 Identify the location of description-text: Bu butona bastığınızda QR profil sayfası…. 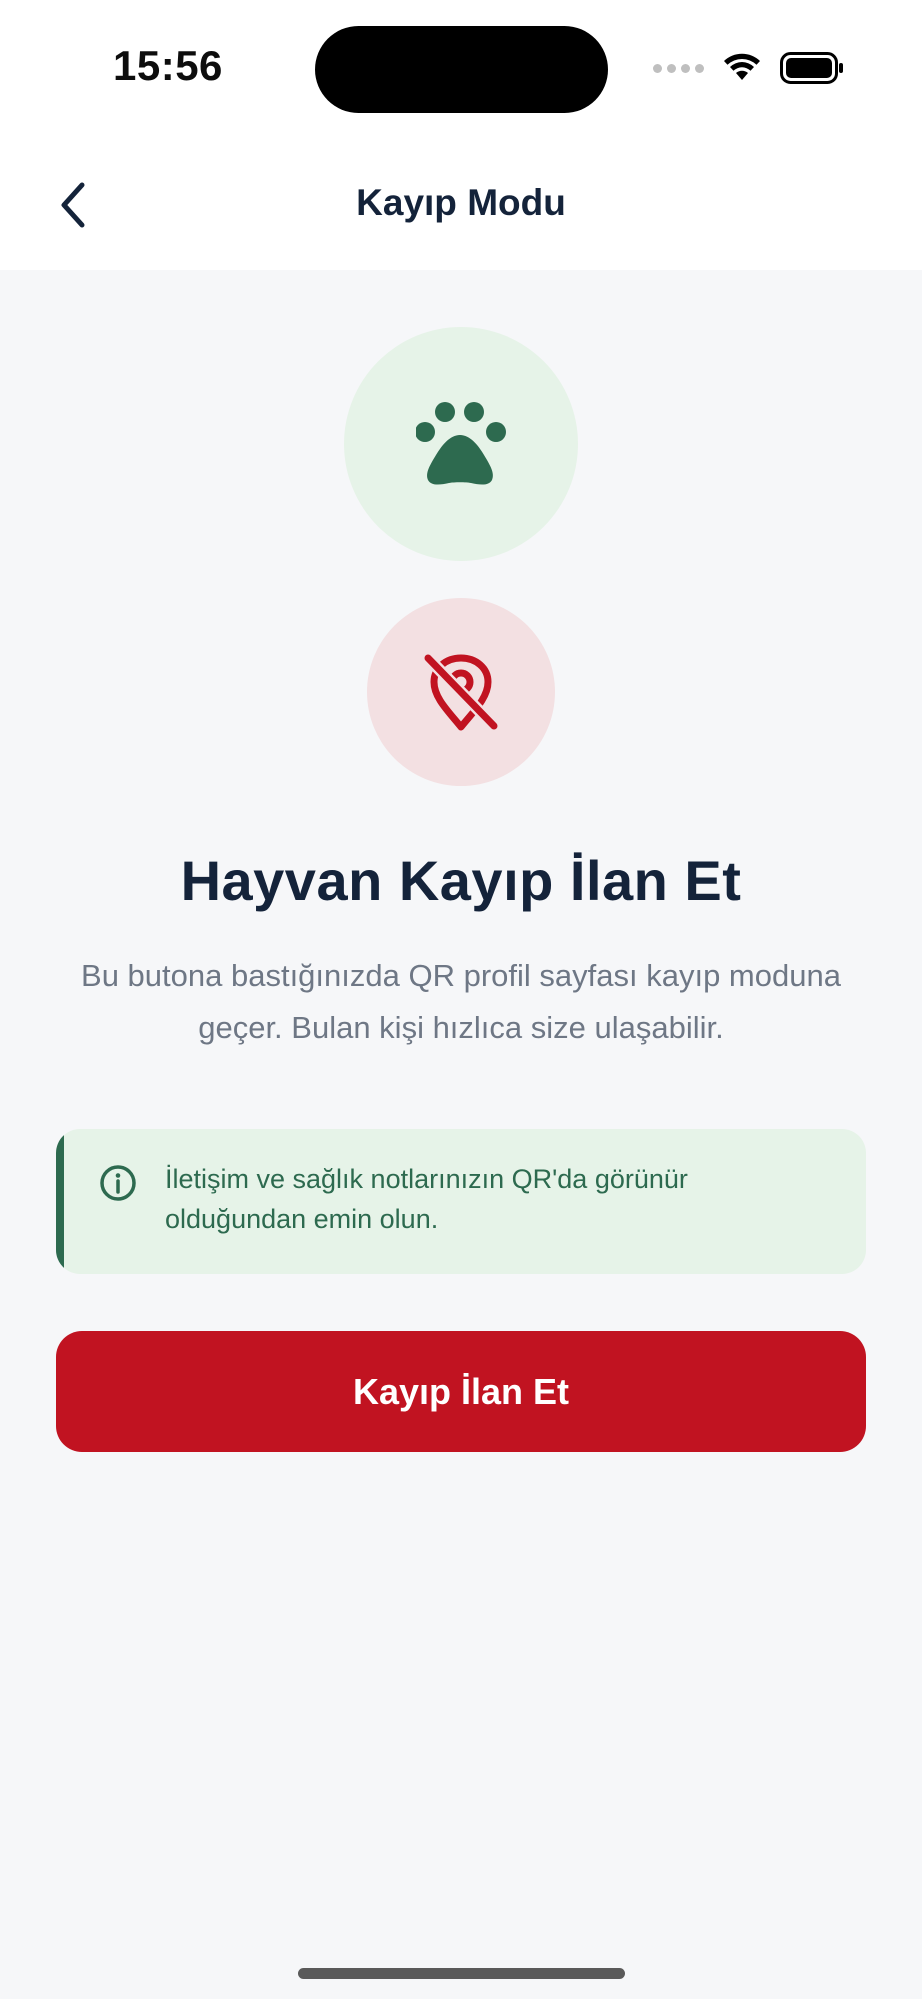
(461, 1001).